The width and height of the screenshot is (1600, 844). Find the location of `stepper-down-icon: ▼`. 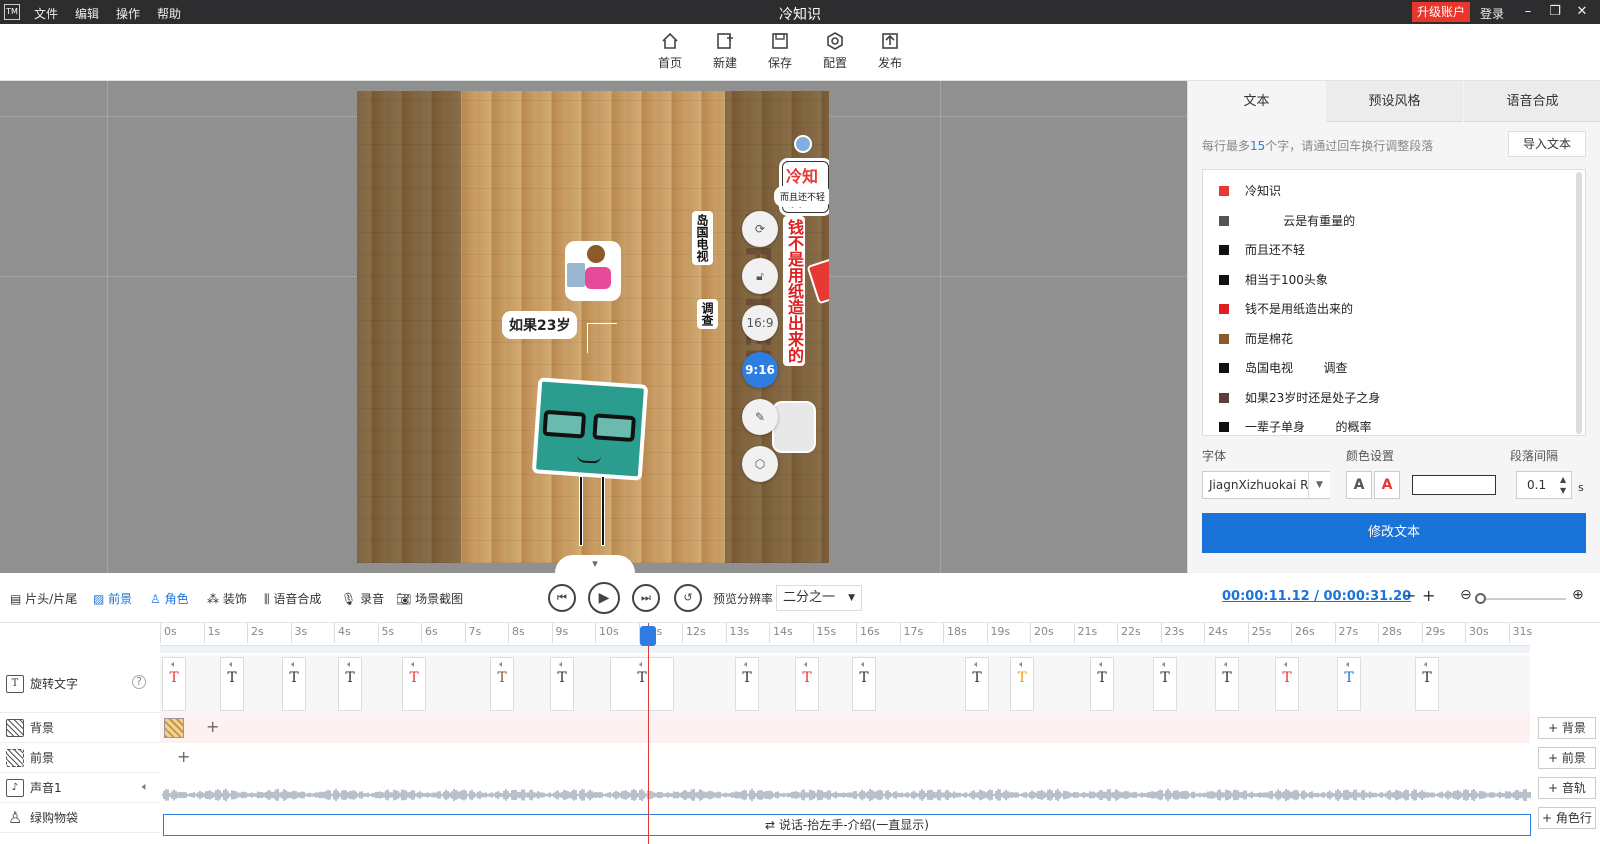

stepper-down-icon: ▼ is located at coordinates (1563, 490).